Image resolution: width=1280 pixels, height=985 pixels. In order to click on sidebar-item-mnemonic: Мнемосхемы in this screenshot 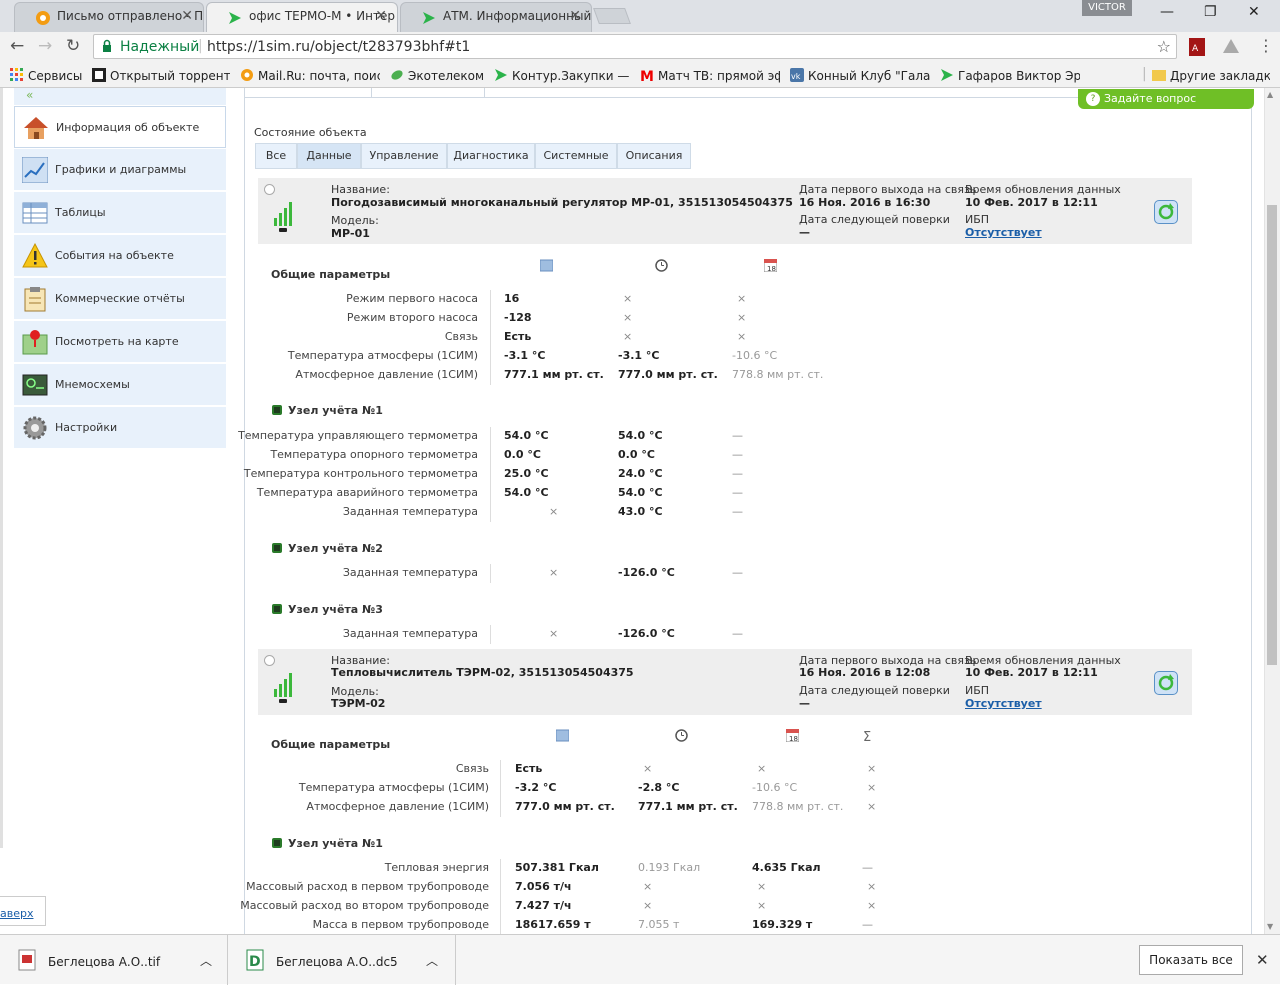, I will do `click(120, 385)`.